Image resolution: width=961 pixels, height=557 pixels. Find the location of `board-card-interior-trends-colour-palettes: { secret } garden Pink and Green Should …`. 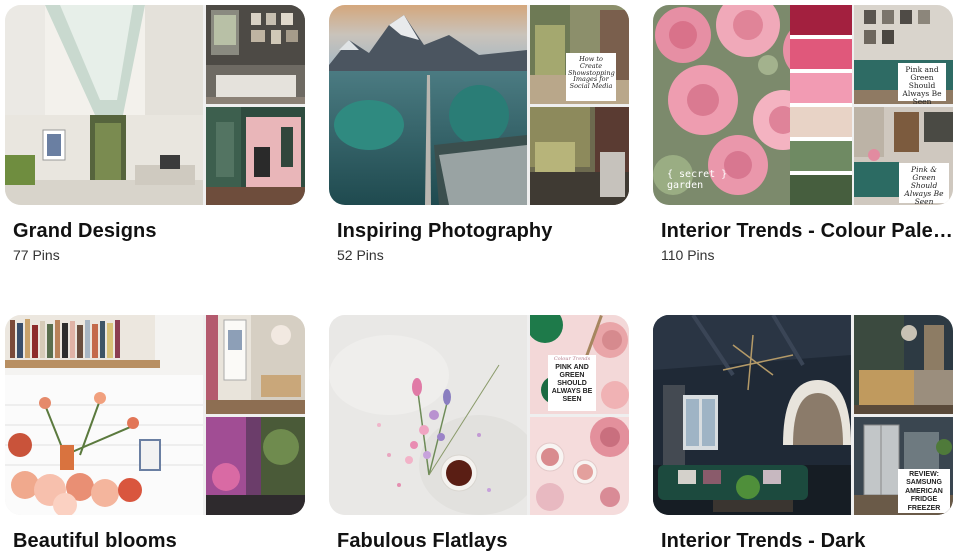

board-card-interior-trends-colour-palettes: { secret } garden Pink and Green Should … is located at coordinates (803, 134).